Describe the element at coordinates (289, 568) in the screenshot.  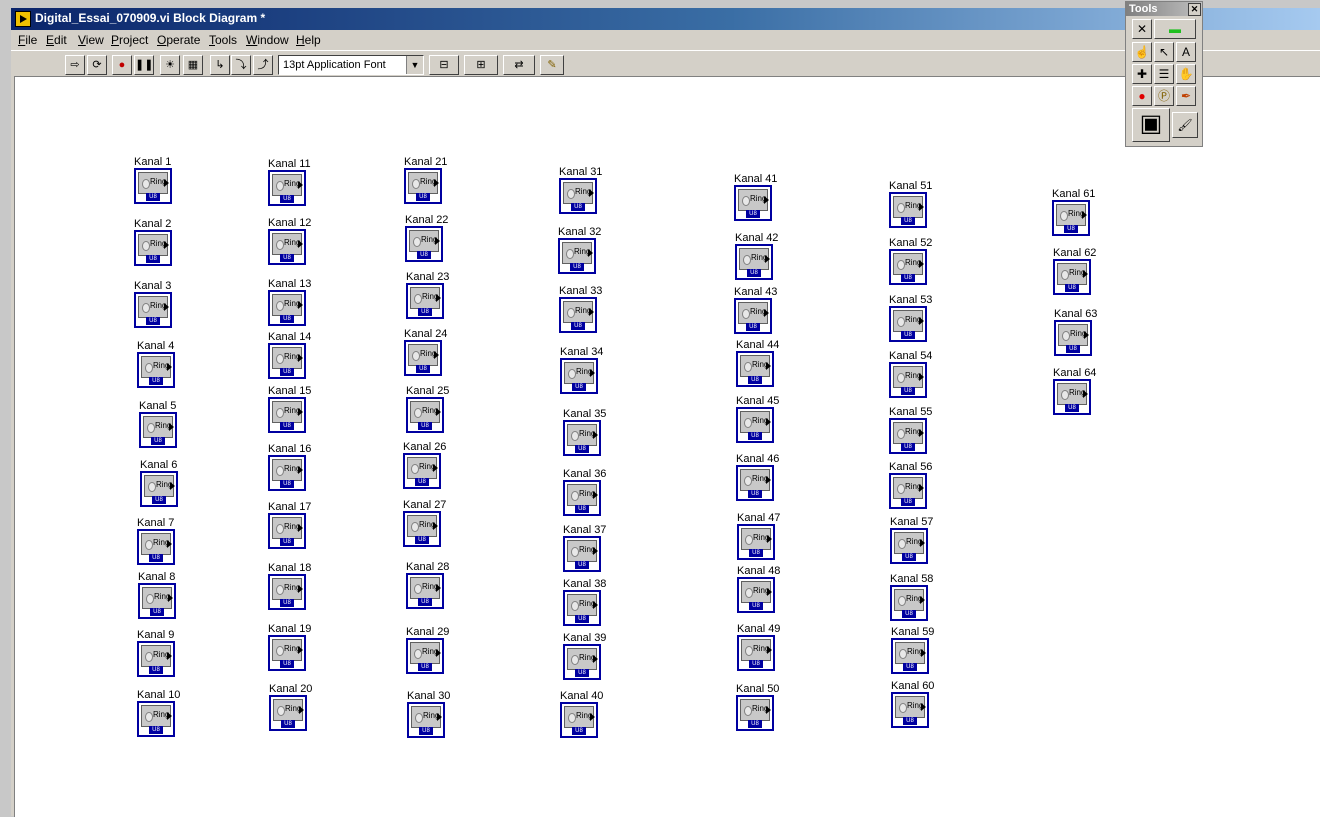
I see `terminal-label: Kanal 18` at that location.